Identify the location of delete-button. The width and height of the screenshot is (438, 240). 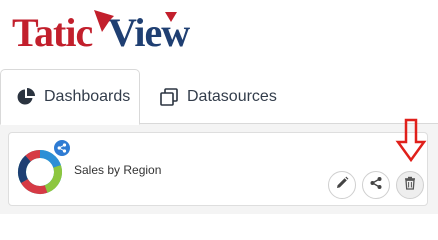
(410, 185).